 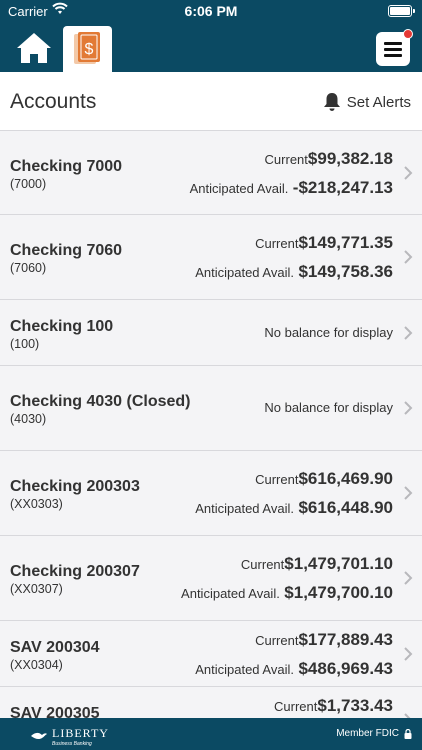 What do you see at coordinates (401, 11) in the screenshot?
I see `battery-icon` at bounding box center [401, 11].